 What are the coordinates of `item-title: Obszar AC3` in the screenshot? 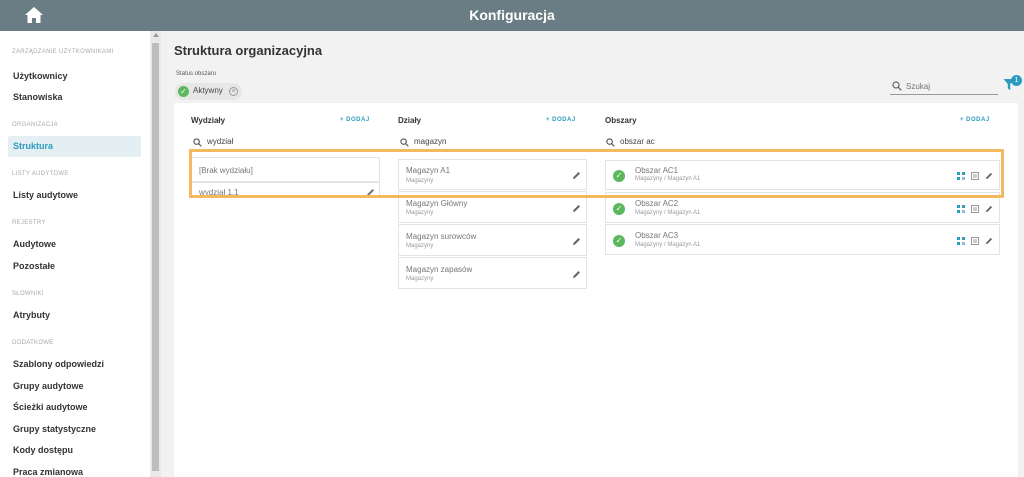 It's located at (657, 235).